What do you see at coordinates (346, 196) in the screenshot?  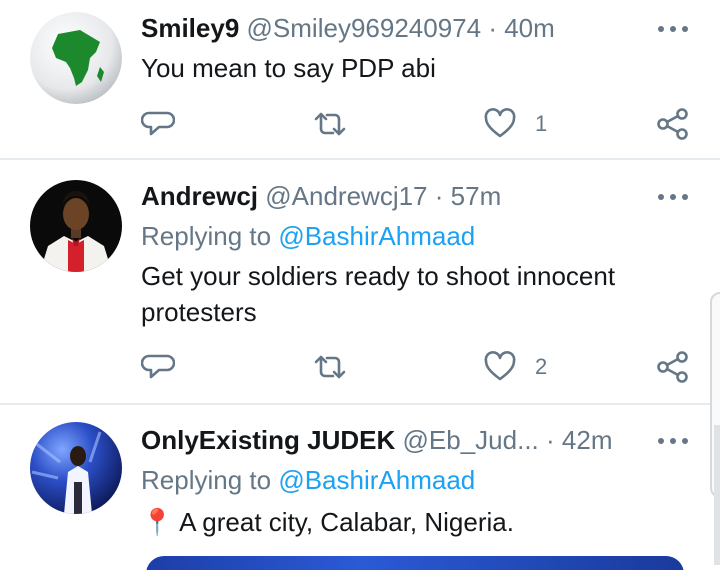 I see `user-handle: @Andrewcj17` at bounding box center [346, 196].